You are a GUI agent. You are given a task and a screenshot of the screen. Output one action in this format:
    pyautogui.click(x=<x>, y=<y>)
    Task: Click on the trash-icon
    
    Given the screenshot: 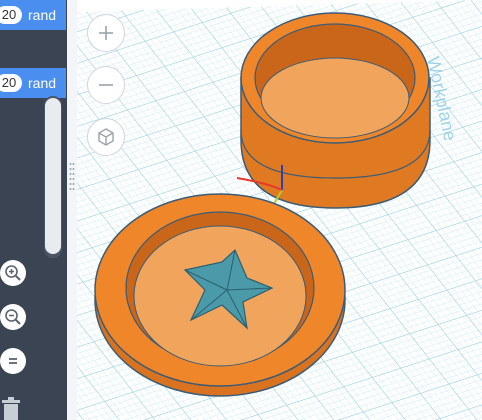 What is the action you would take?
    pyautogui.click(x=11, y=408)
    